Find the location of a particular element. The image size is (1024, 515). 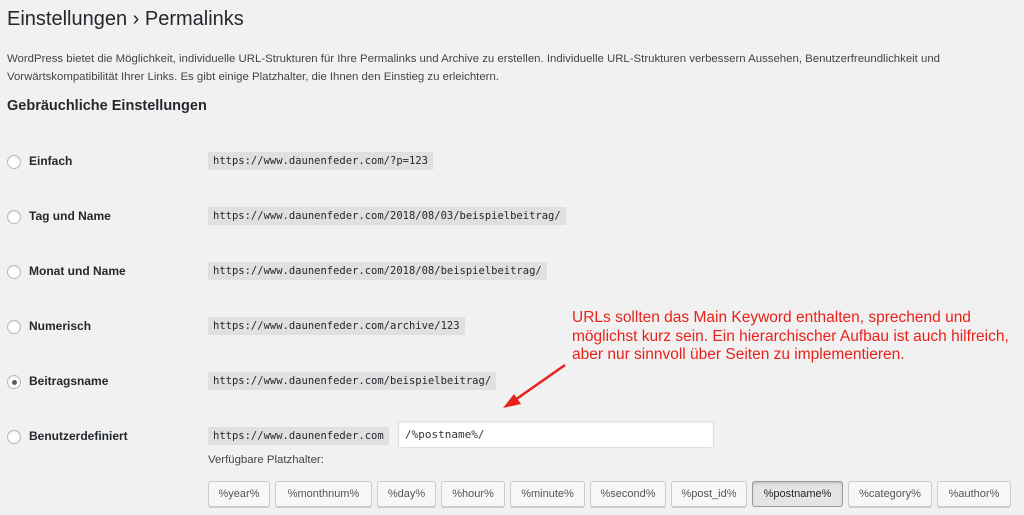

option-label: Monat und Name is located at coordinates (77, 271).